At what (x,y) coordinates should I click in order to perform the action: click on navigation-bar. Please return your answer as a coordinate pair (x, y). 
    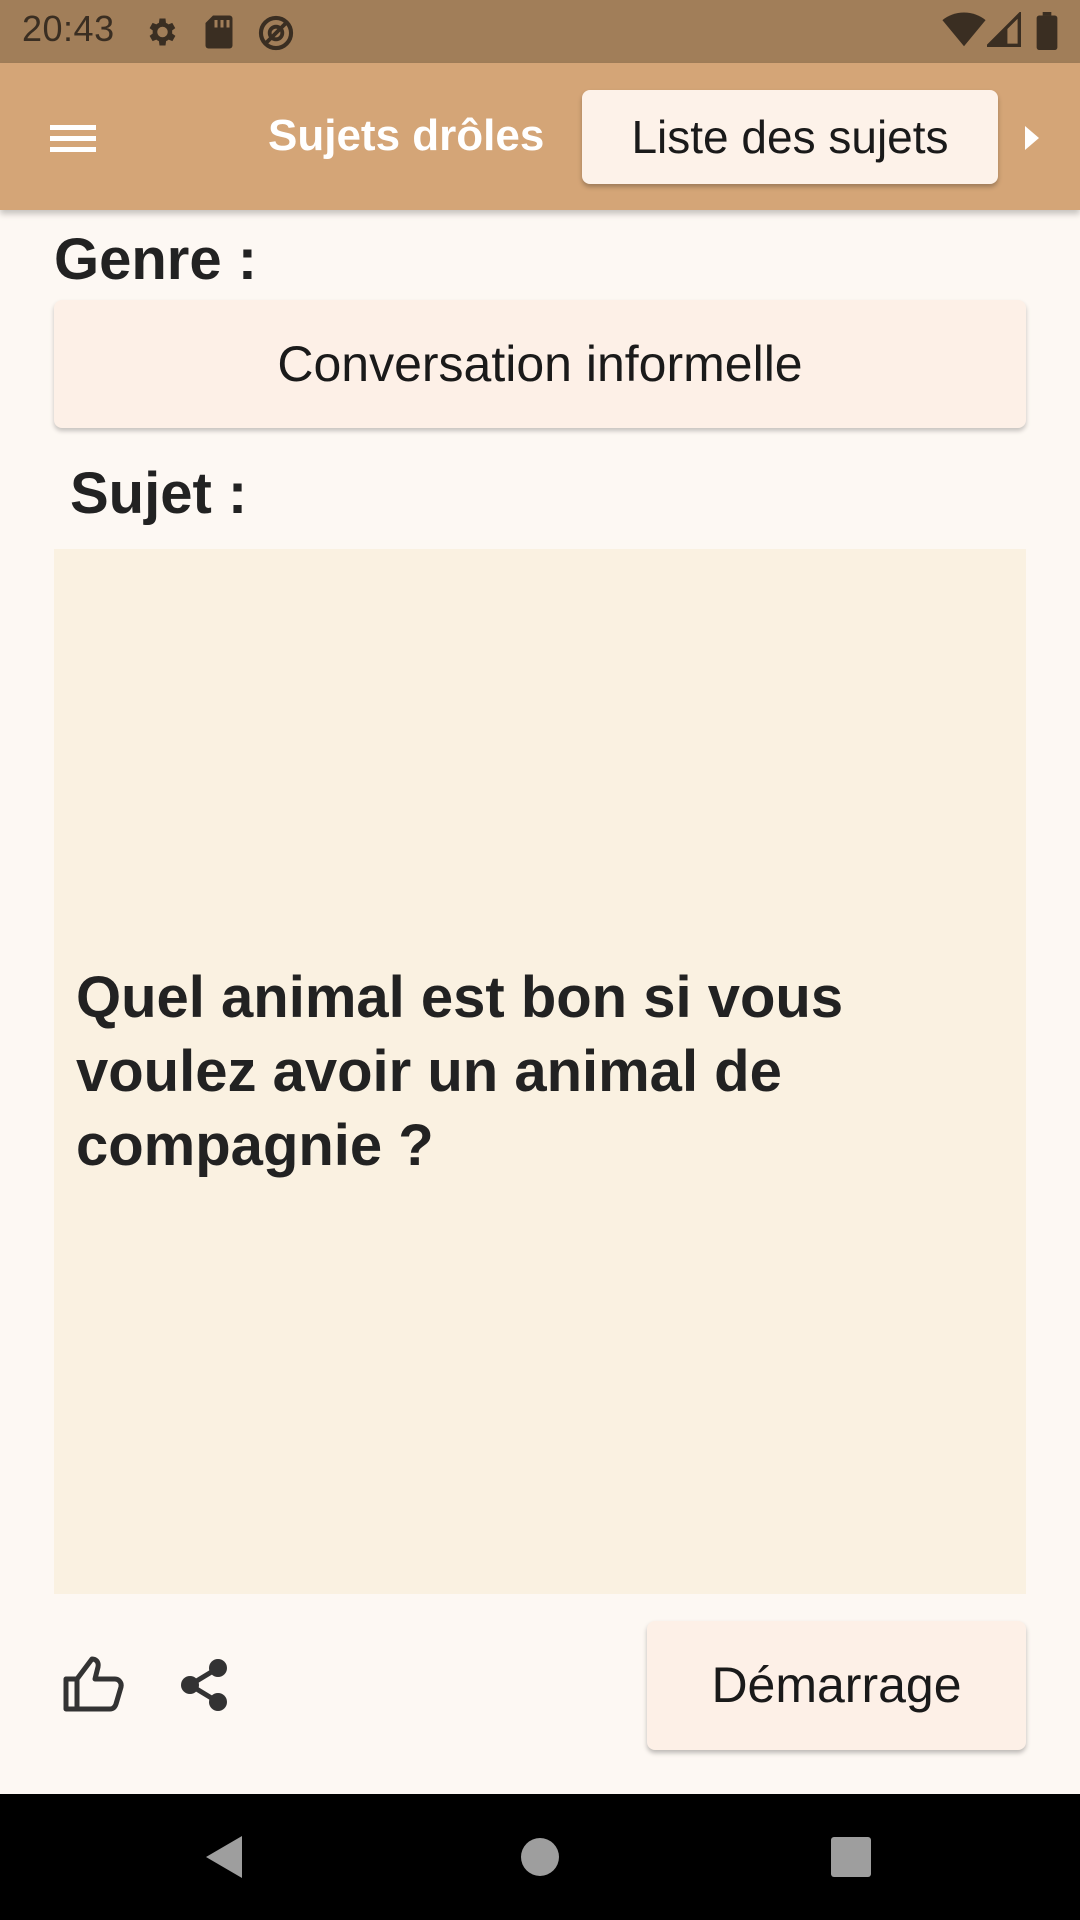
    Looking at the image, I should click on (540, 1857).